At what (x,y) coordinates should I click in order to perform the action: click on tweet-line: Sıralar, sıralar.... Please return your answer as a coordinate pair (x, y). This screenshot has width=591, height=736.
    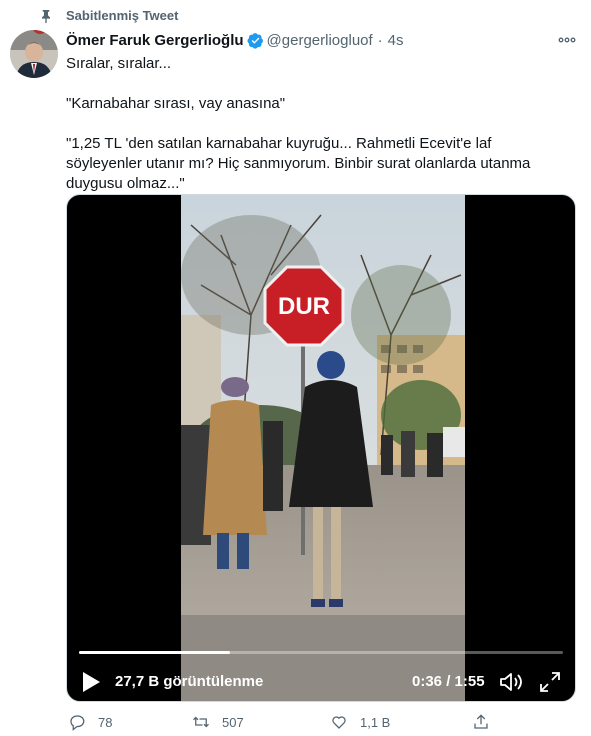
    Looking at the image, I should click on (119, 63).